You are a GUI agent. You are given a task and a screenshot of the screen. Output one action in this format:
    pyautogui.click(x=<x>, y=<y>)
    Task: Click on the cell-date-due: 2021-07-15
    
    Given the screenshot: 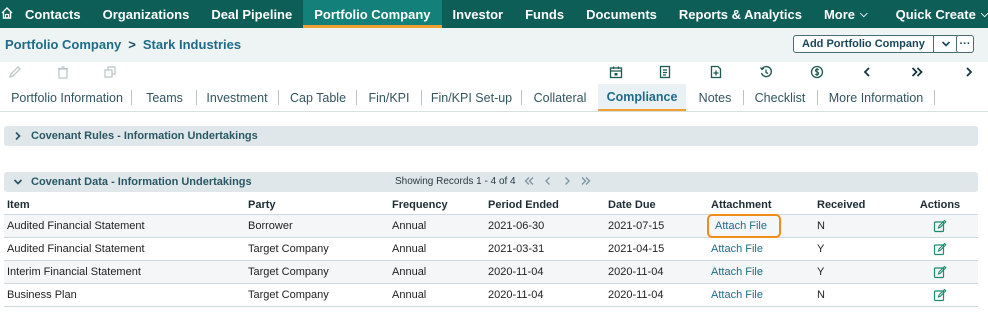 What is the action you would take?
    pyautogui.click(x=656, y=226)
    